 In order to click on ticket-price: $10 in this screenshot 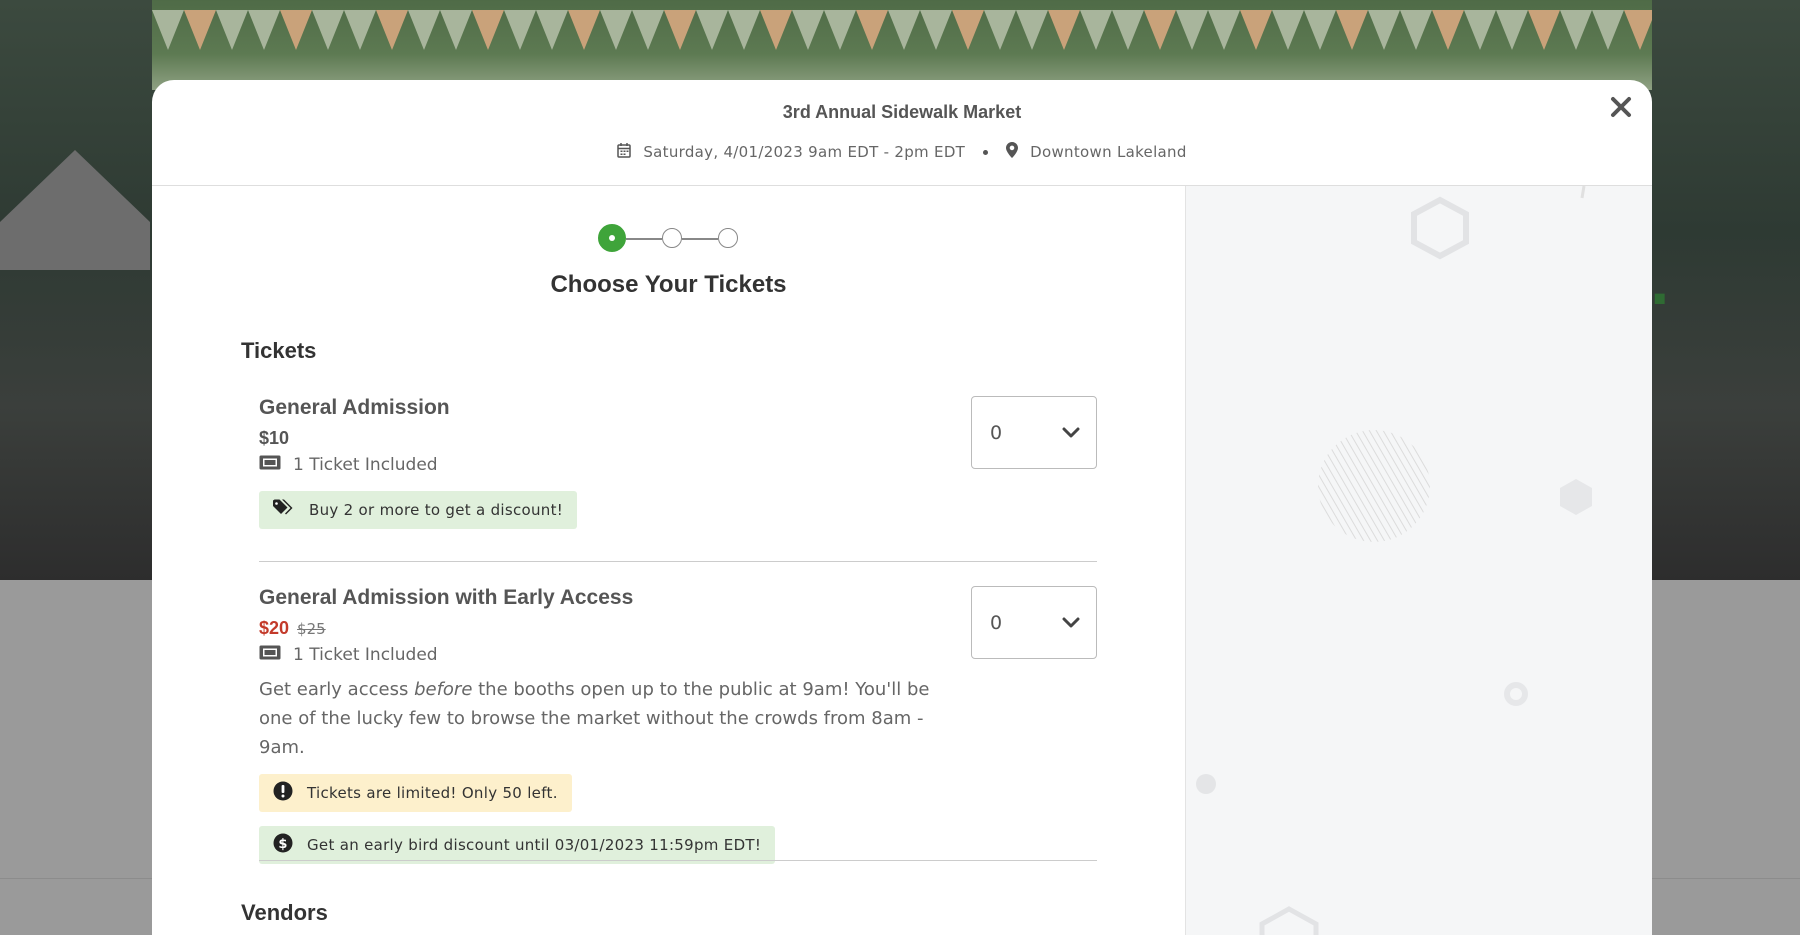, I will do `click(274, 438)`.